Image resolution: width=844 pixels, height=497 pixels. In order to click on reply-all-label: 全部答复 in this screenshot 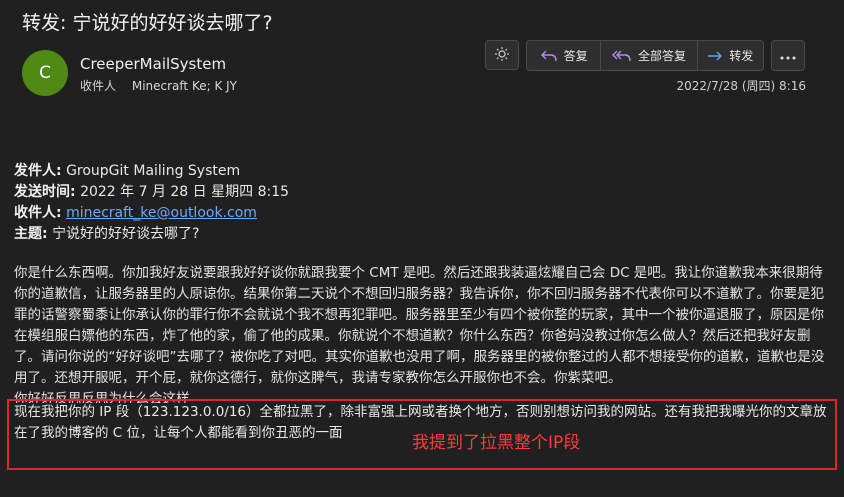, I will do `click(661, 56)`.